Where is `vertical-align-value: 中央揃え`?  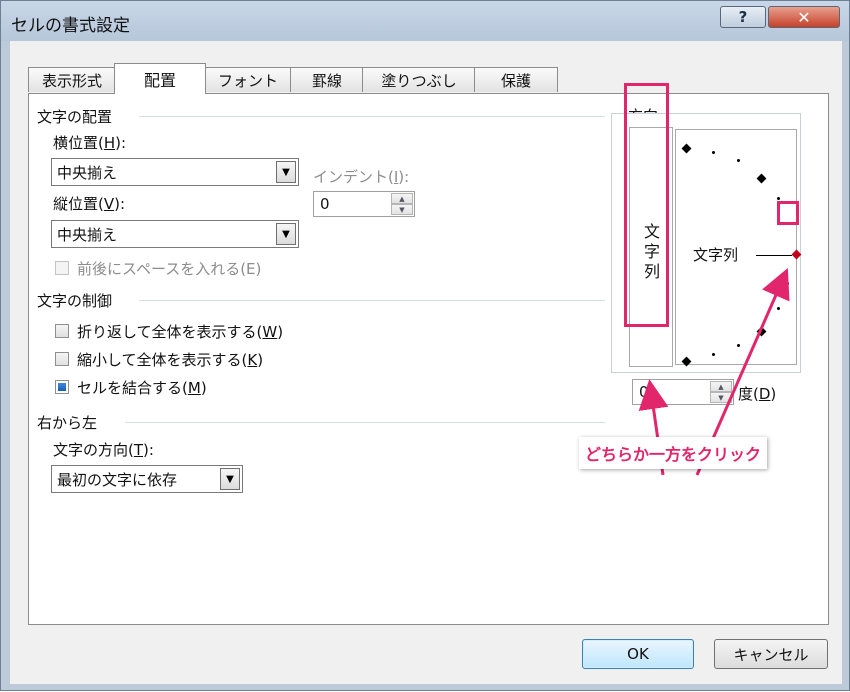 vertical-align-value: 中央揃え is located at coordinates (87, 235).